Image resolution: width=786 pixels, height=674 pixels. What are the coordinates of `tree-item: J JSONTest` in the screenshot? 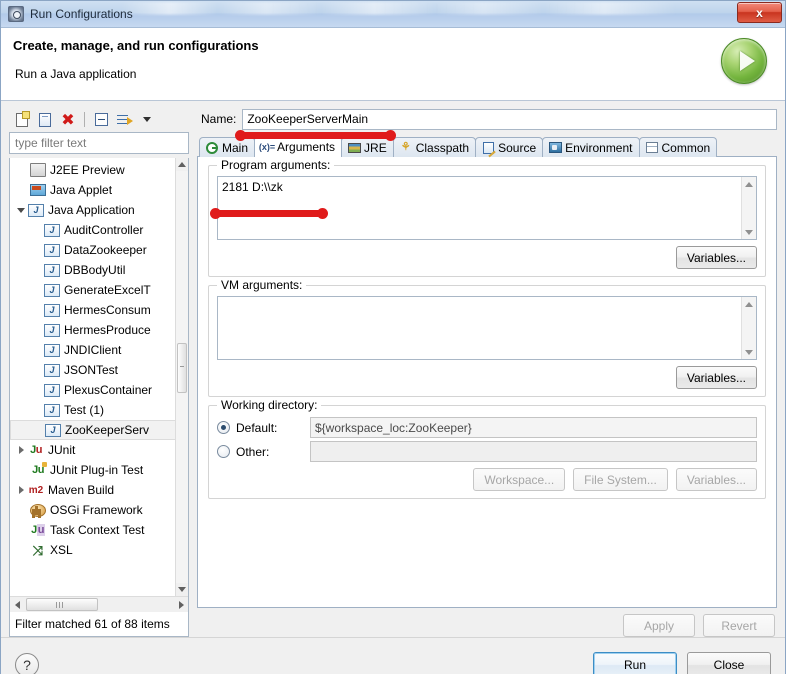 It's located at (94, 370).